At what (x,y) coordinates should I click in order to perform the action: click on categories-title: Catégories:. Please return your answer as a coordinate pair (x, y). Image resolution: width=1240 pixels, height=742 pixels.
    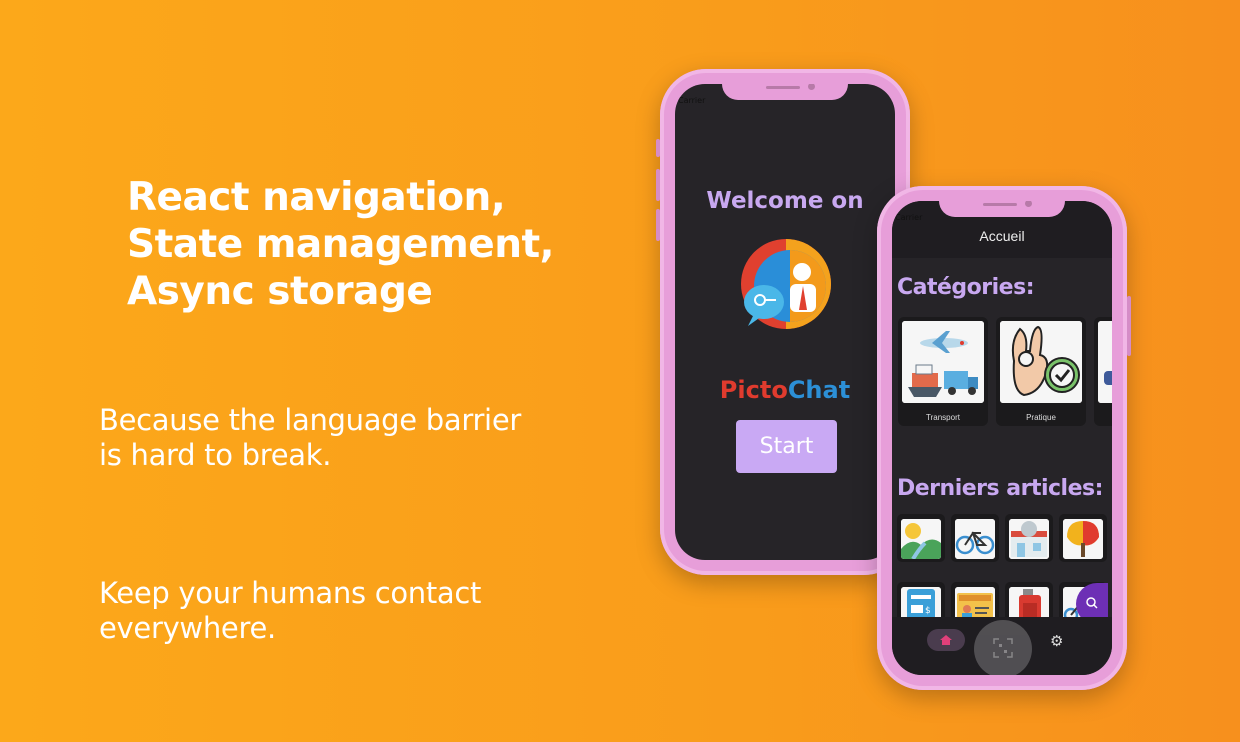
    Looking at the image, I should click on (966, 287).